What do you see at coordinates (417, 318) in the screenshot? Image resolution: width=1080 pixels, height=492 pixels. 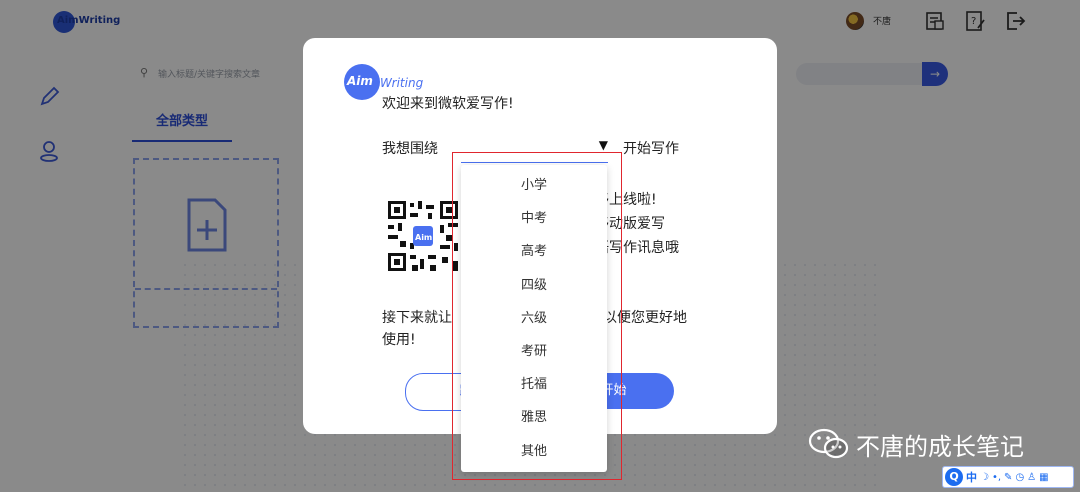 I see `intro-left: 接下来就让` at bounding box center [417, 318].